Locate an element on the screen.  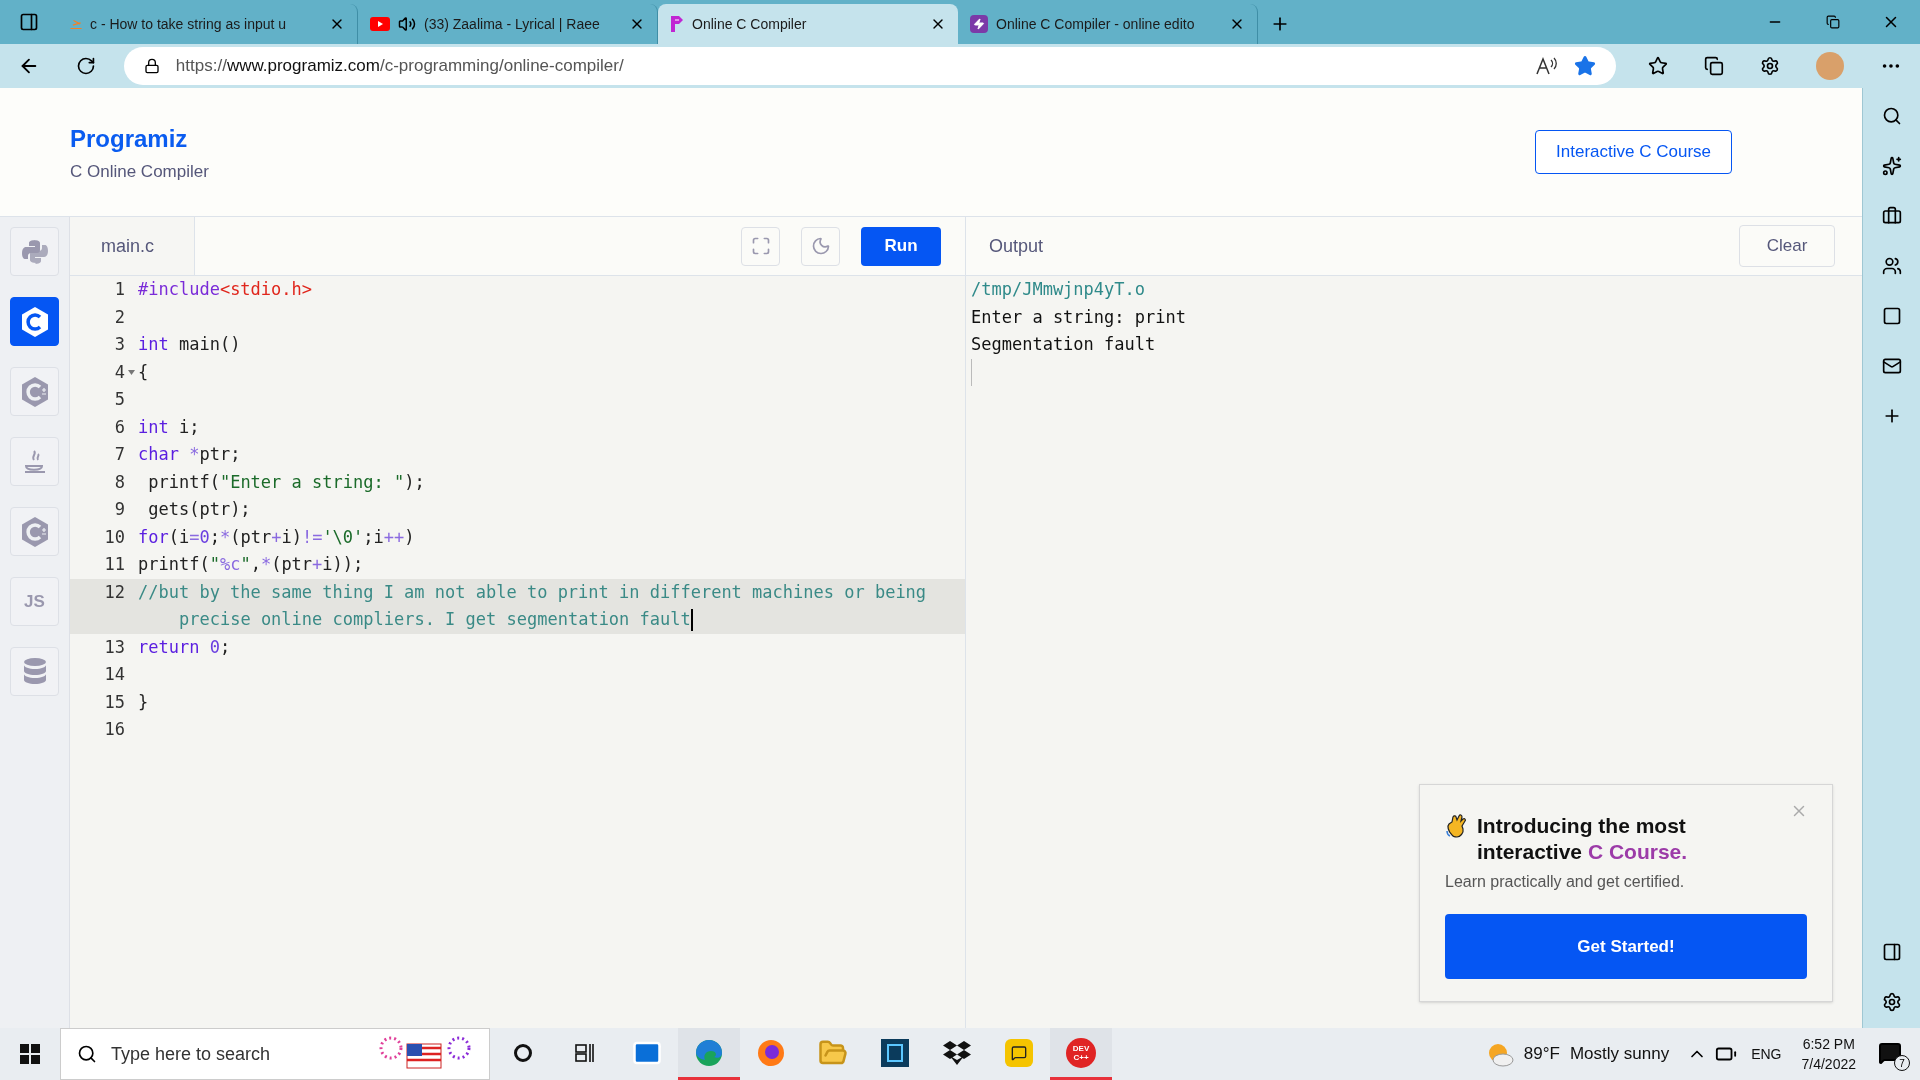
line-number: 3 is located at coordinates (119, 344).